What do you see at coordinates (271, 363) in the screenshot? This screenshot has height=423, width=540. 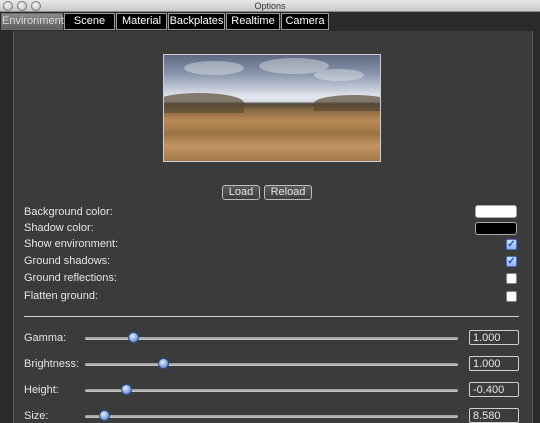 I see `brightness-slider` at bounding box center [271, 363].